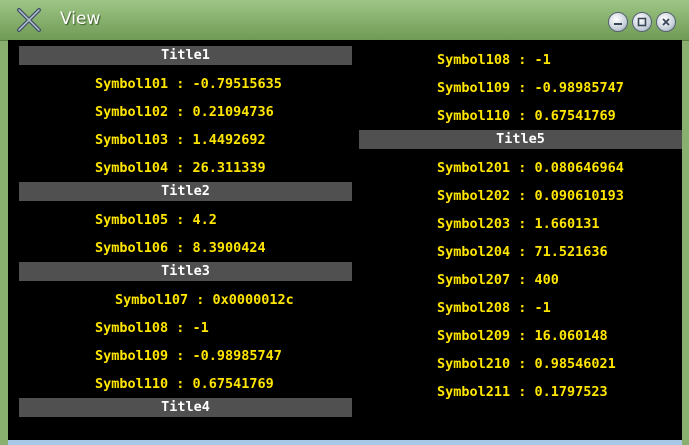 The image size is (689, 445). Describe the element at coordinates (29, 20) in the screenshot. I see `app-x-icon` at that location.